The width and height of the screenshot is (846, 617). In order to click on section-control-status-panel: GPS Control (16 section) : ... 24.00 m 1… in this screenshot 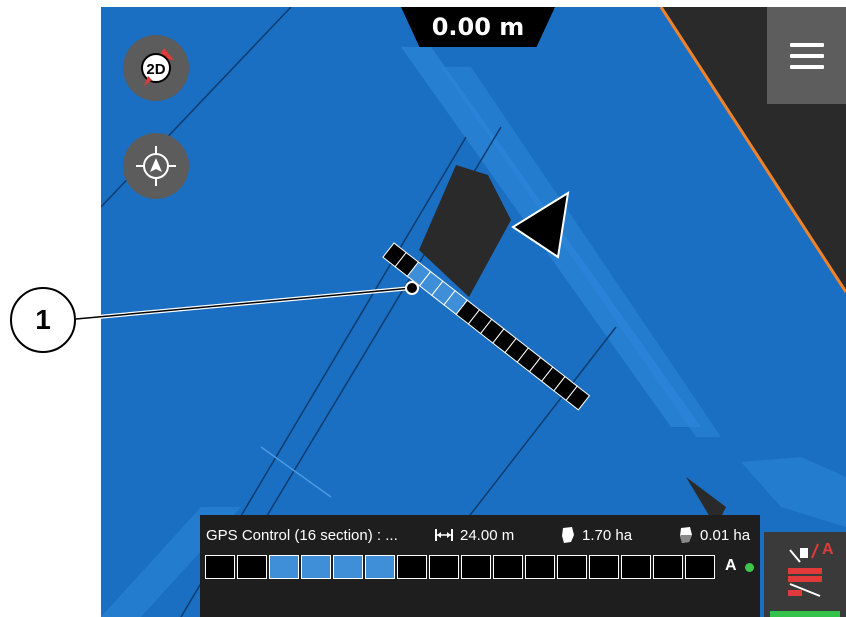, I will do `click(480, 566)`.